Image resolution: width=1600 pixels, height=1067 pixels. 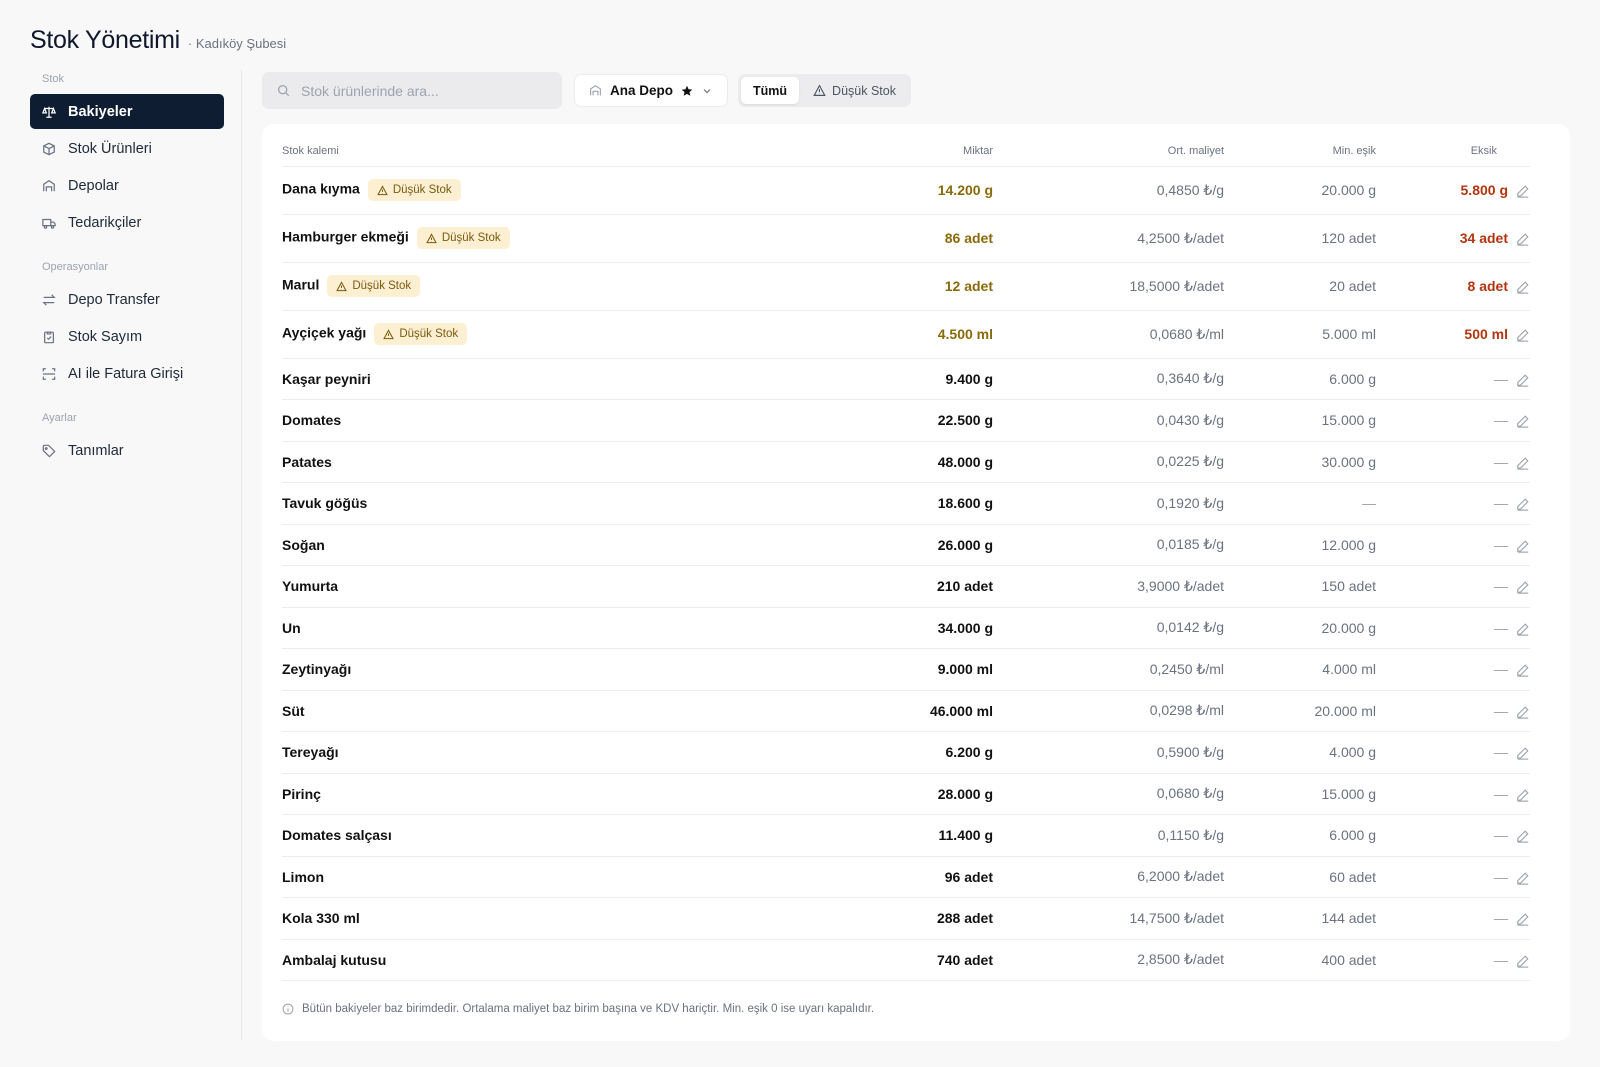 I want to click on sidebar-item-label: Stok Ürünleri, so click(x=110, y=148).